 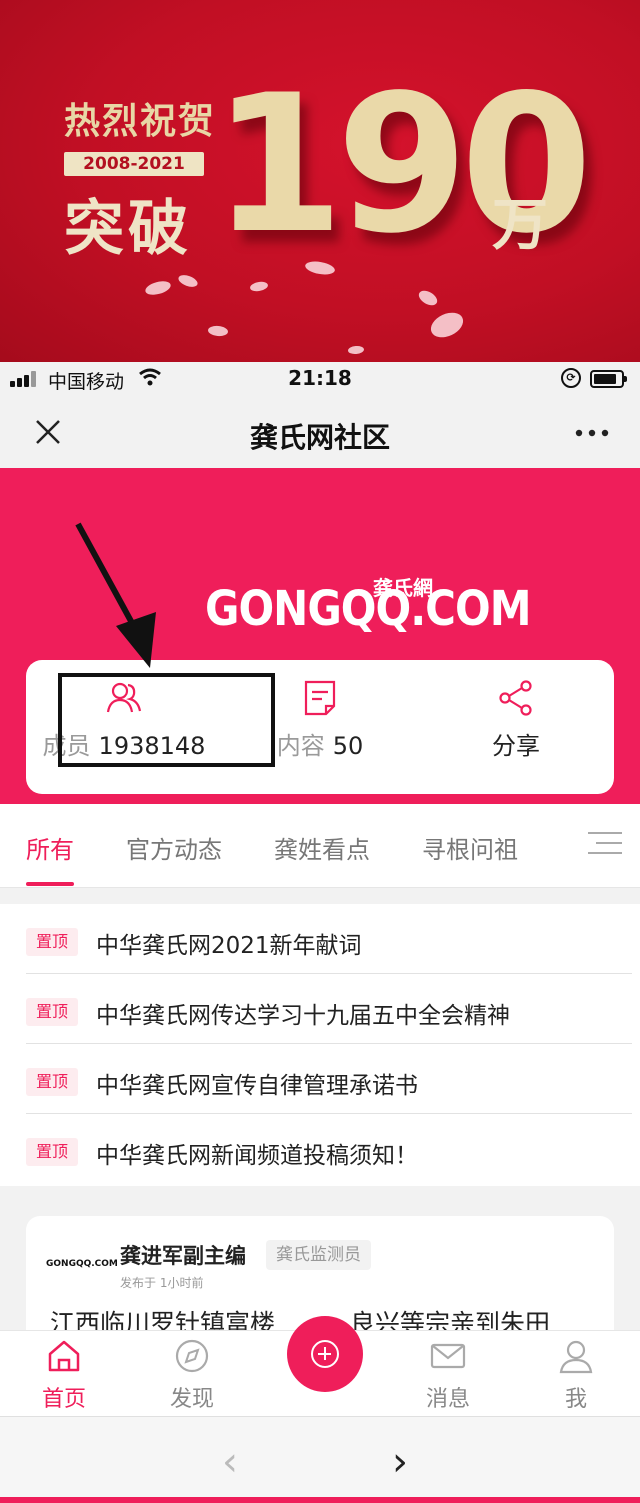 I want to click on home-icon, so click(x=64, y=1356).